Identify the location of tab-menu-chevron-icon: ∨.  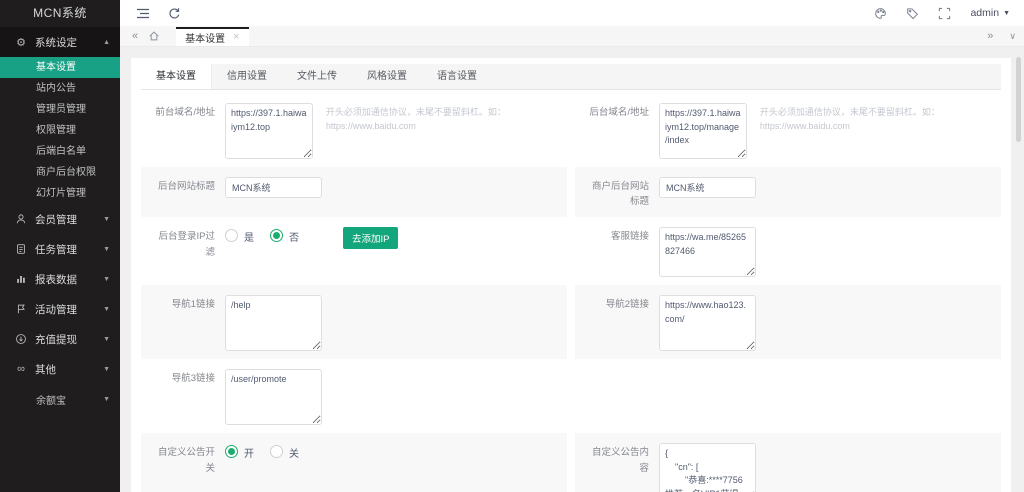
(1012, 36).